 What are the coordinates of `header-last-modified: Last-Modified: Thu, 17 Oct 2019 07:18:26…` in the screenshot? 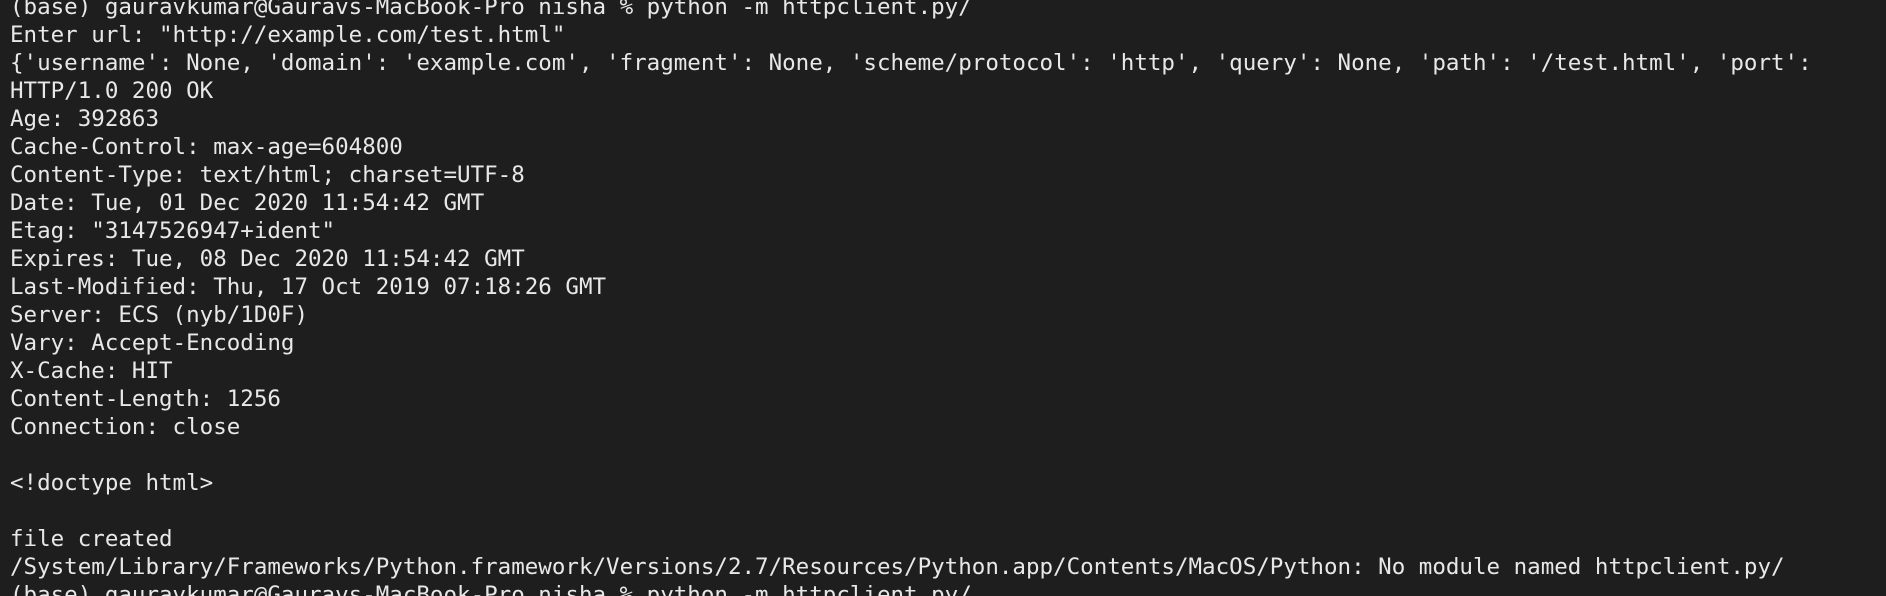 It's located at (308, 287).